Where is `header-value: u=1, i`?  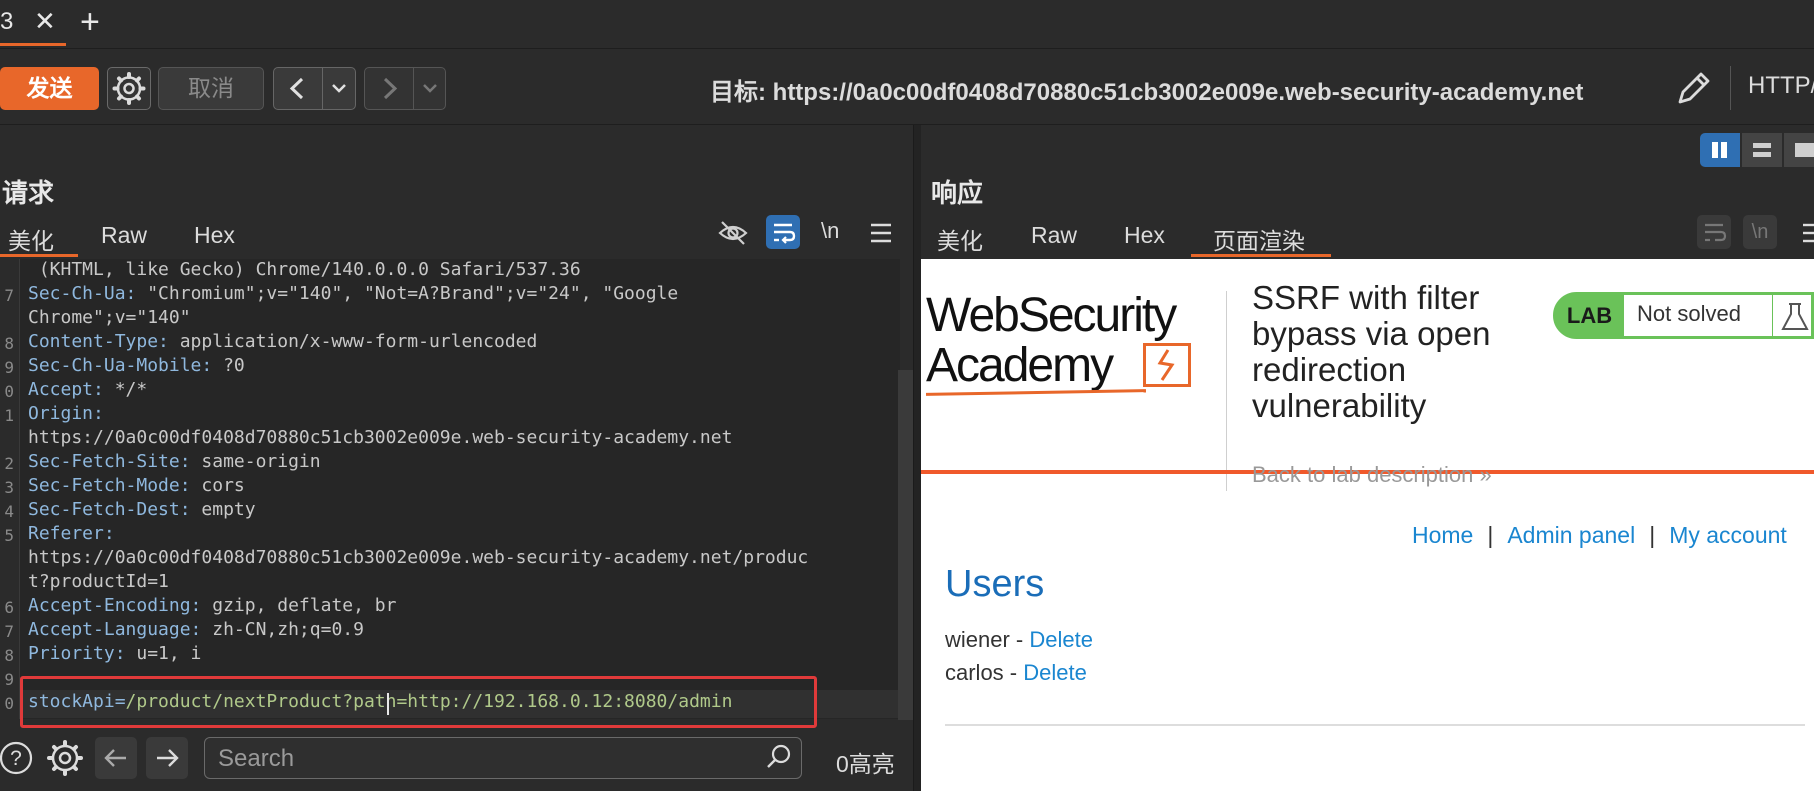
header-value: u=1, i is located at coordinates (169, 653).